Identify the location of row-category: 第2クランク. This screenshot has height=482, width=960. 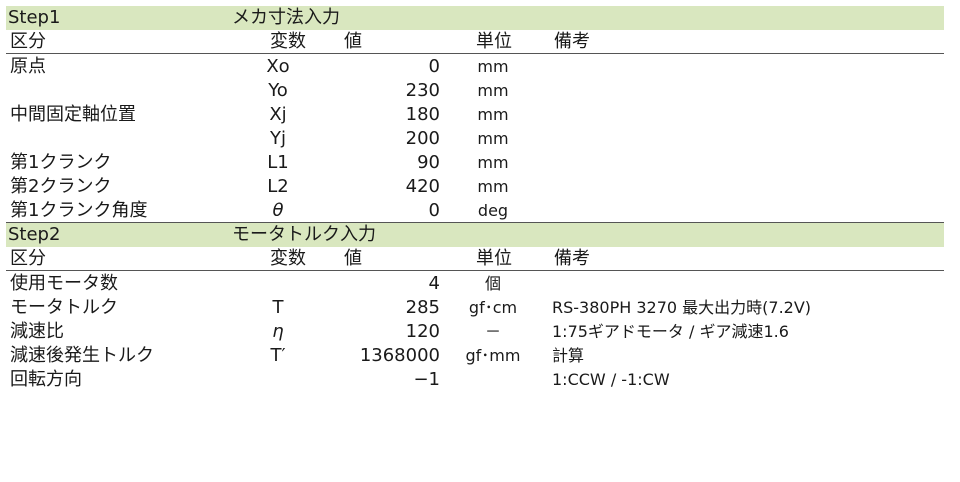
(61, 186).